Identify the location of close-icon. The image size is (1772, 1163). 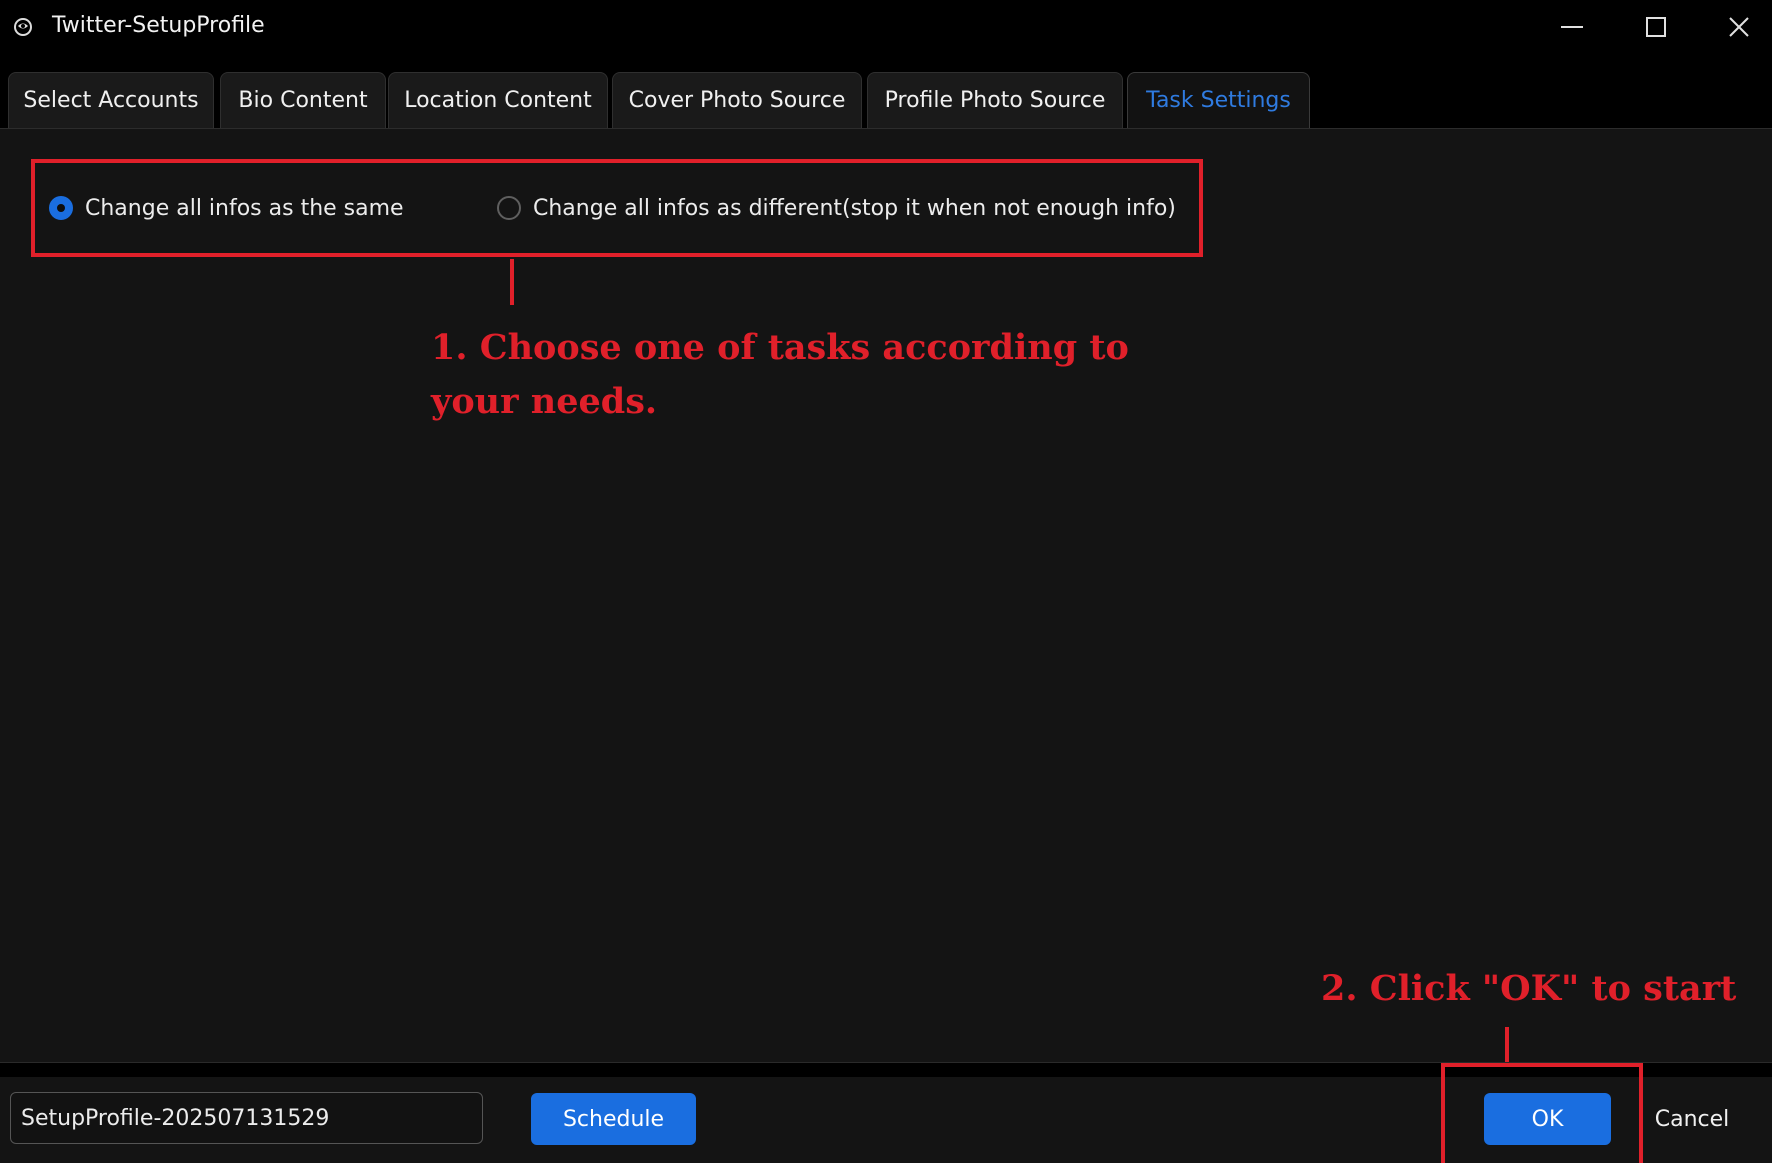
(1739, 27).